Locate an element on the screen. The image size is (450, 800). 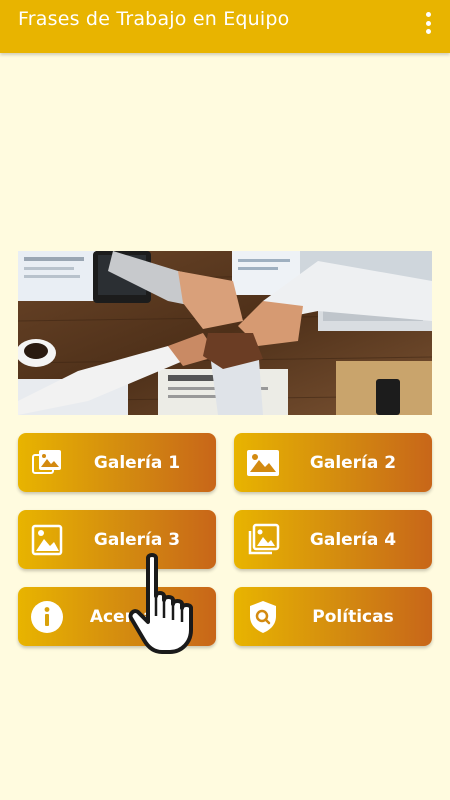
image-icon is located at coordinates (263, 463).